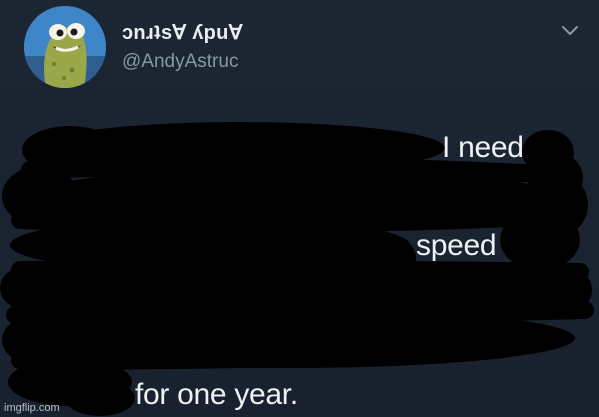 Image resolution: width=599 pixels, height=417 pixels. What do you see at coordinates (483, 147) in the screenshot?
I see `tweet-text-fragment-1: I need` at bounding box center [483, 147].